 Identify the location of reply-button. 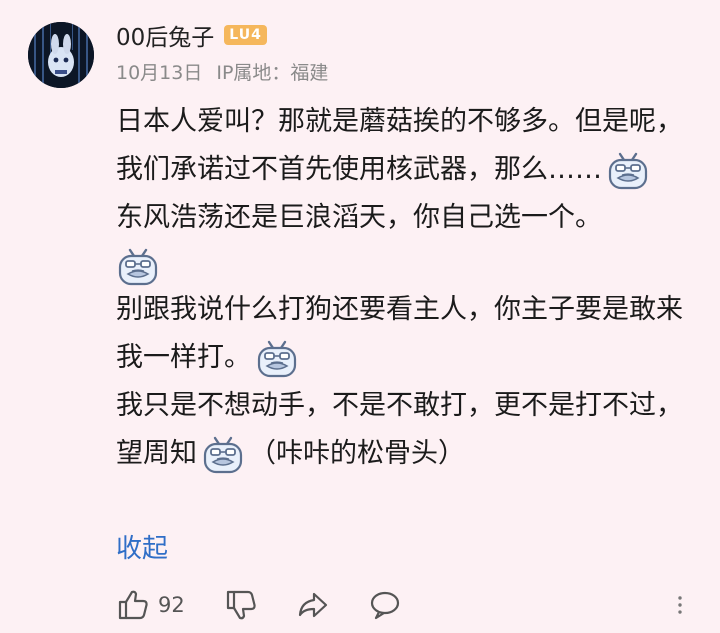
(385, 605).